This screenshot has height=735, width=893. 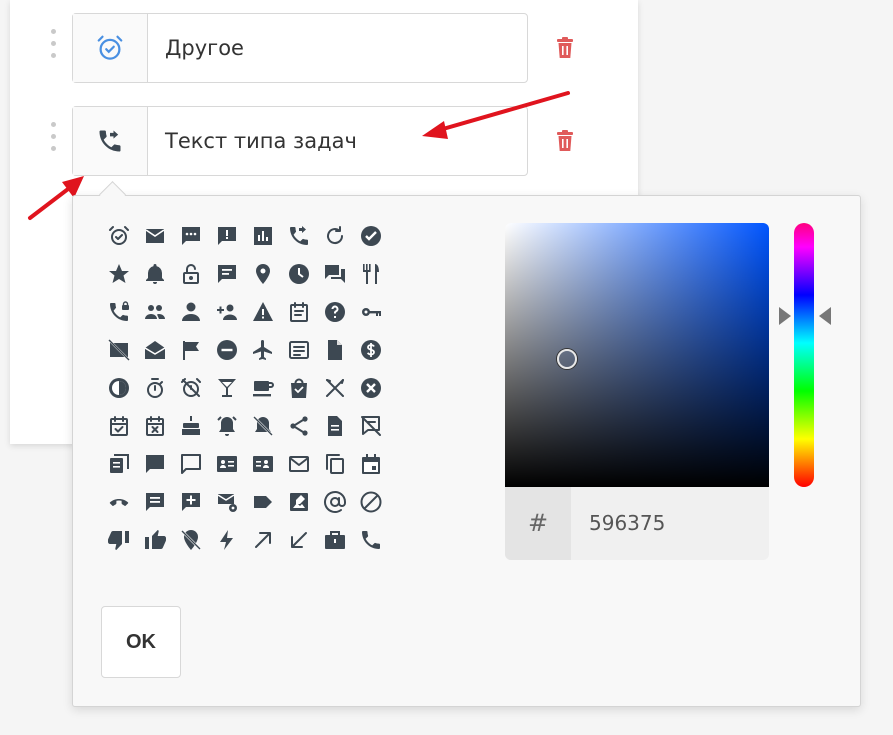 What do you see at coordinates (204, 48) in the screenshot?
I see `task-type-name: Другое` at bounding box center [204, 48].